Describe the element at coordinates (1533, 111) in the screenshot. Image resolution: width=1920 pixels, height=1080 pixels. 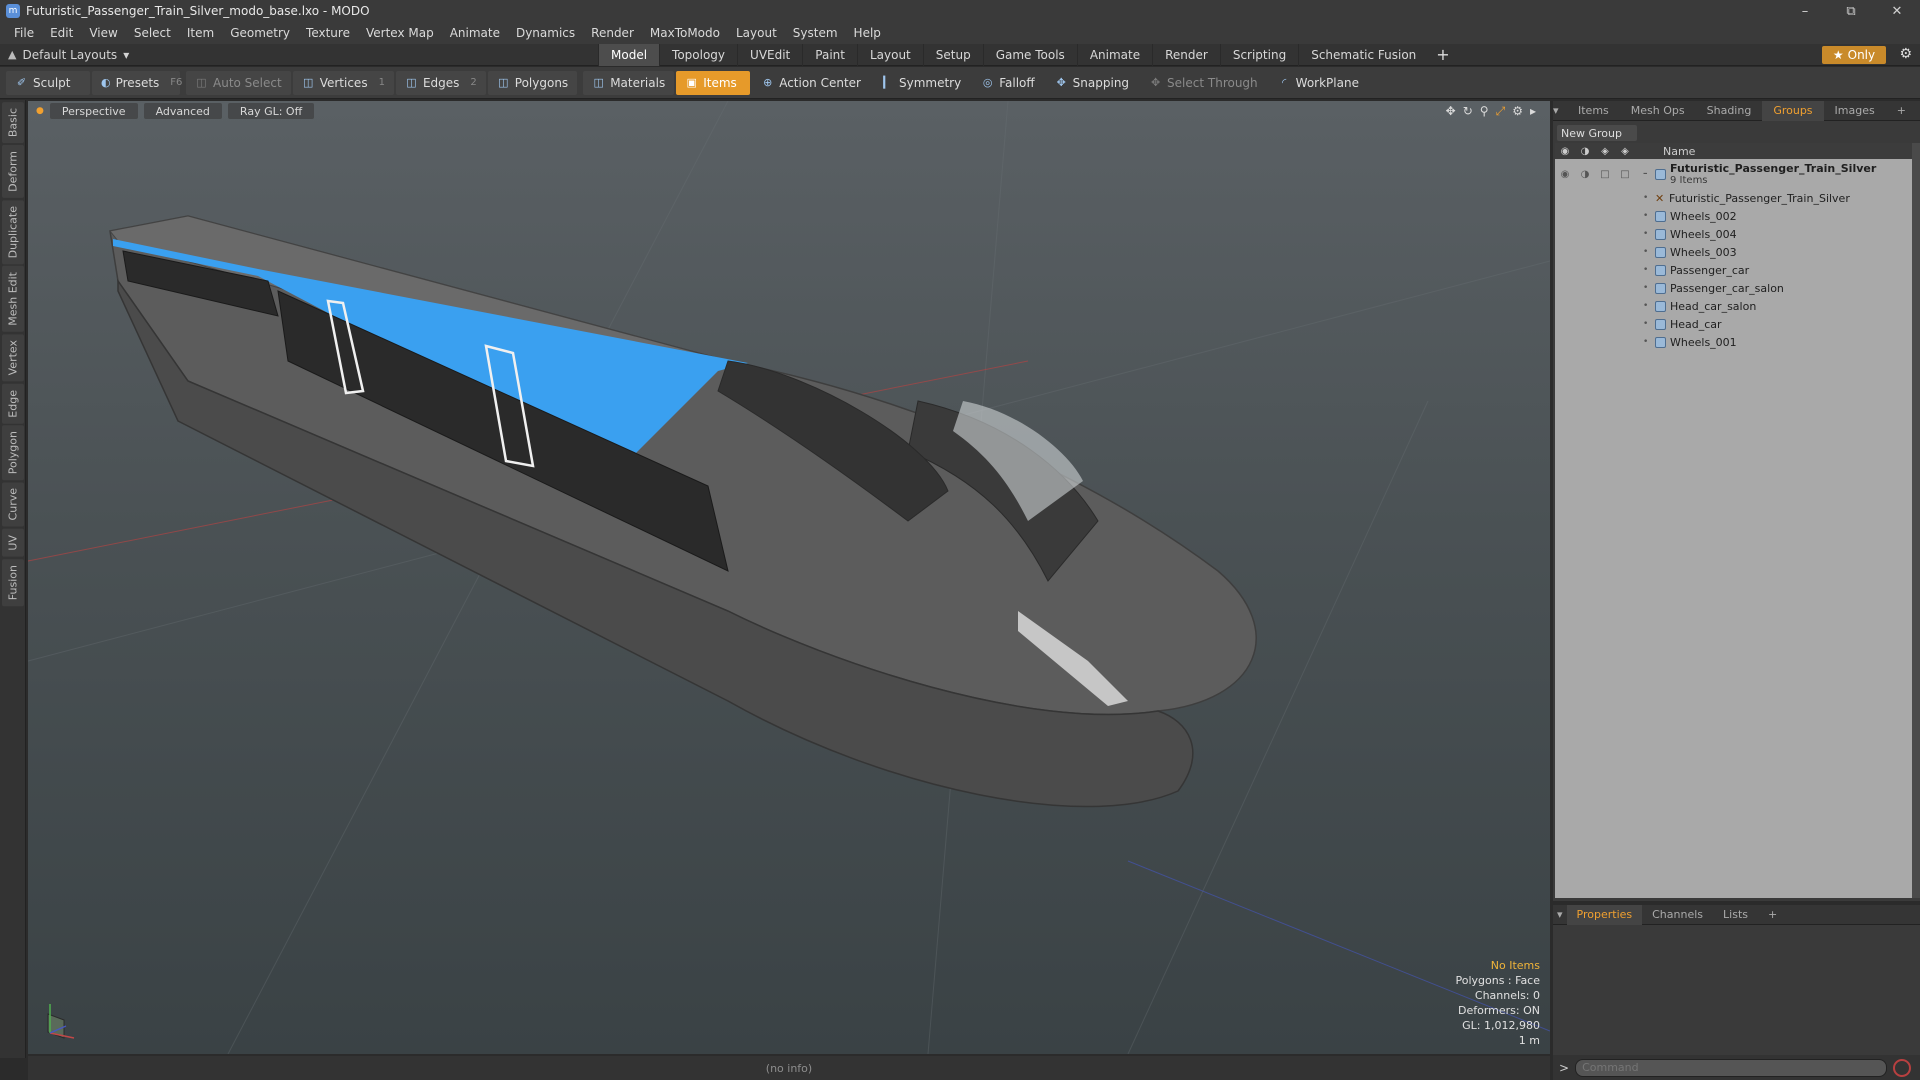
I see `viewport-expand-icon: ▸` at that location.